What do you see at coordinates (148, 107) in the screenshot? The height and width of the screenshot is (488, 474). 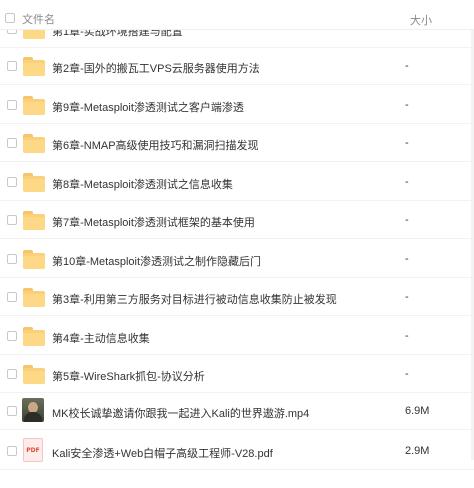 I see `file-name: 第9章-Metasploit渗透测试之客户端渗透` at bounding box center [148, 107].